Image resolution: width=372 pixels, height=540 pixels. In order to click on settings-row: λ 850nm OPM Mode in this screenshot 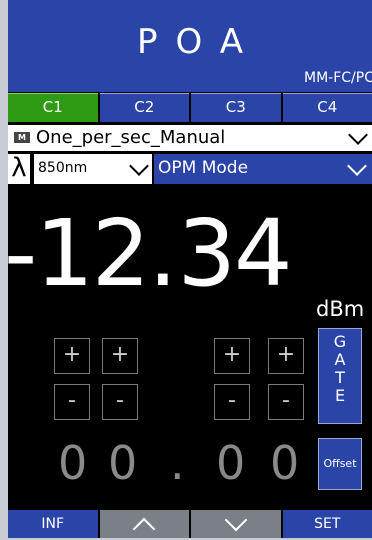, I will do `click(190, 169)`.